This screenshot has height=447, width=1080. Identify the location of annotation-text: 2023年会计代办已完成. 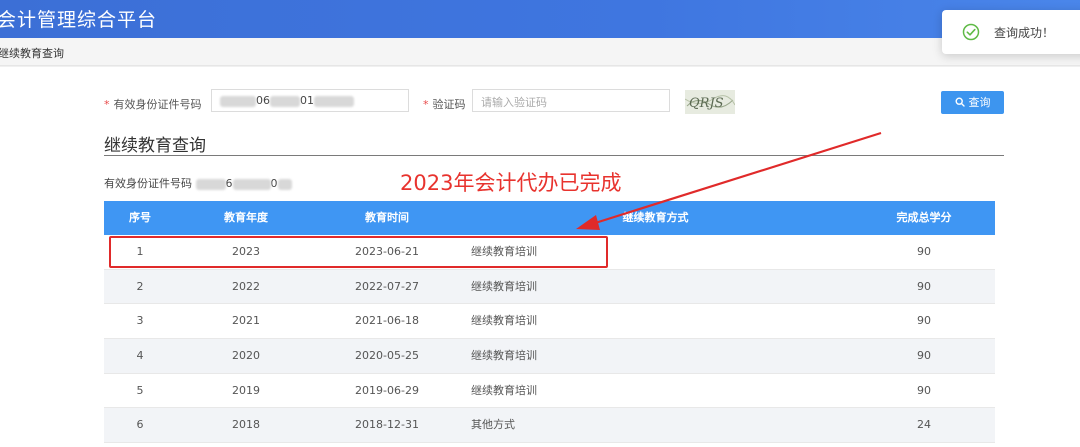
(511, 183).